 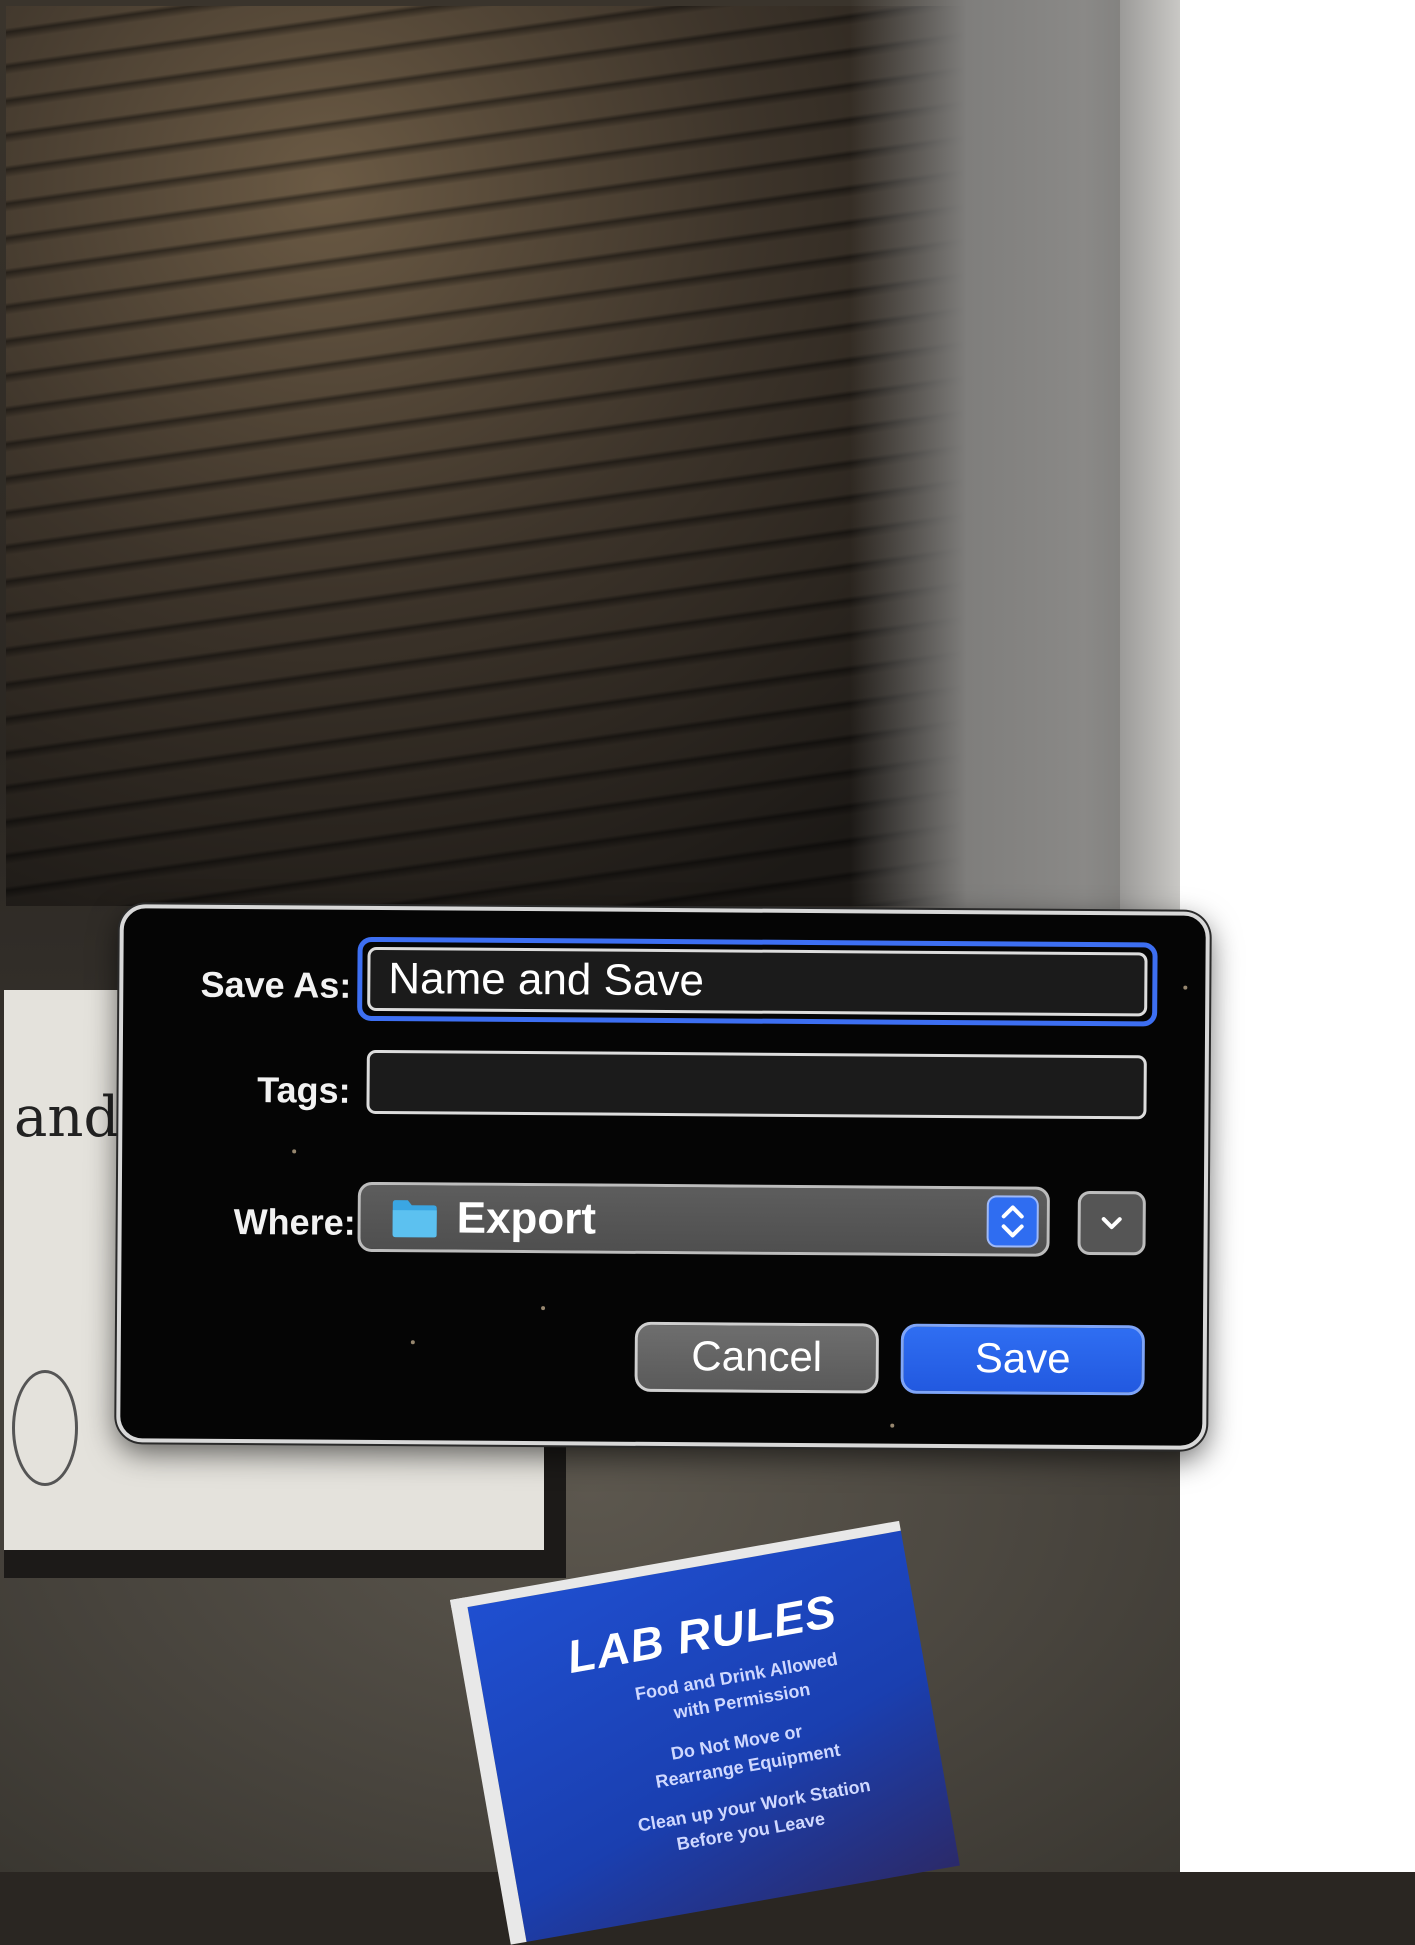 What do you see at coordinates (703, 1219) in the screenshot?
I see `where-location-select: Export` at bounding box center [703, 1219].